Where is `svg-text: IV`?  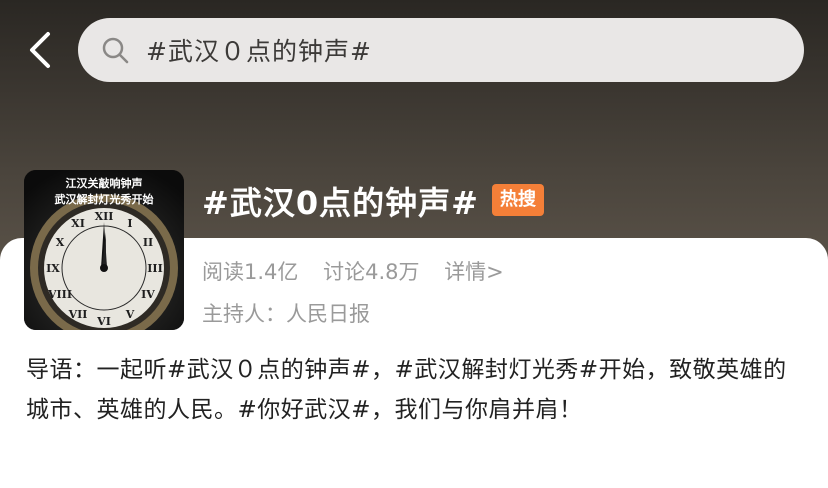 svg-text: IV is located at coordinates (148, 294).